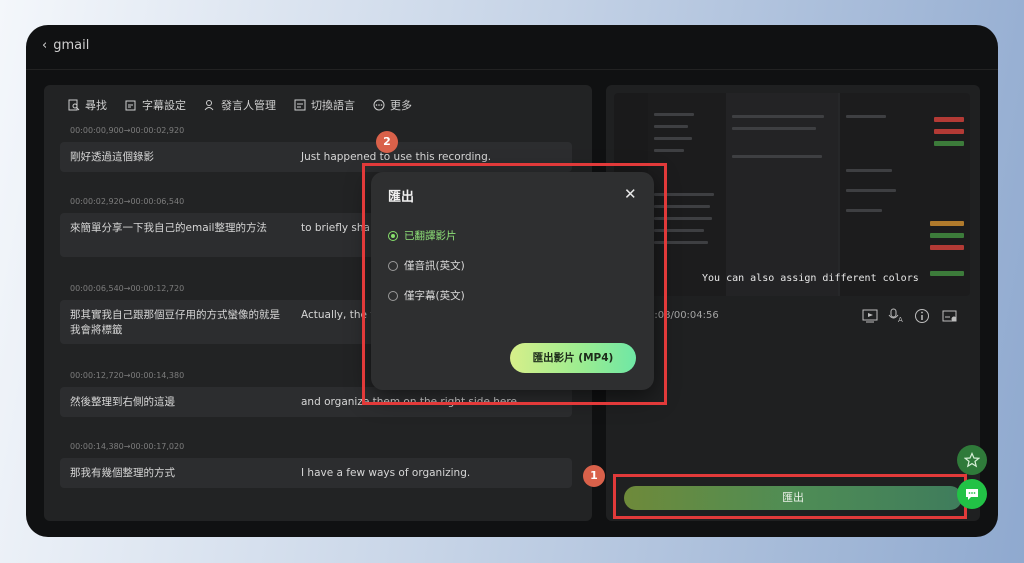 The height and width of the screenshot is (563, 1024). What do you see at coordinates (127, 288) in the screenshot?
I see `segment-time: 00:00:06,540→00:00:12,720` at bounding box center [127, 288].